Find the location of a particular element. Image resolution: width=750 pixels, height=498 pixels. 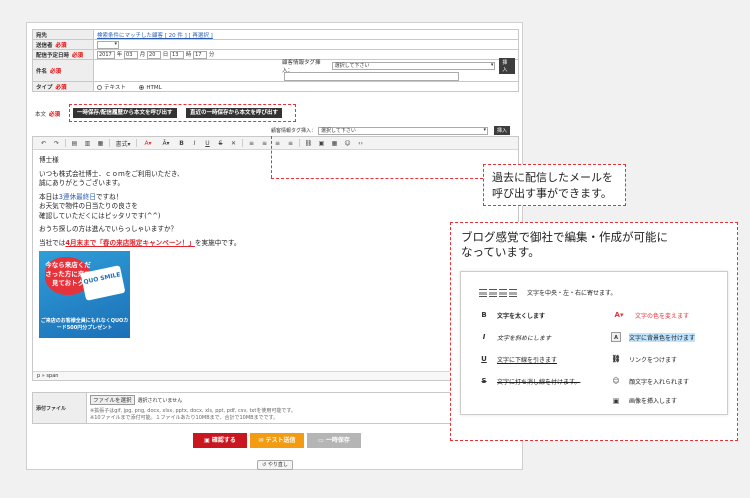

load-latest-draft-button: 直近の一時保存から本文を呼び出す is located at coordinates (234, 113).